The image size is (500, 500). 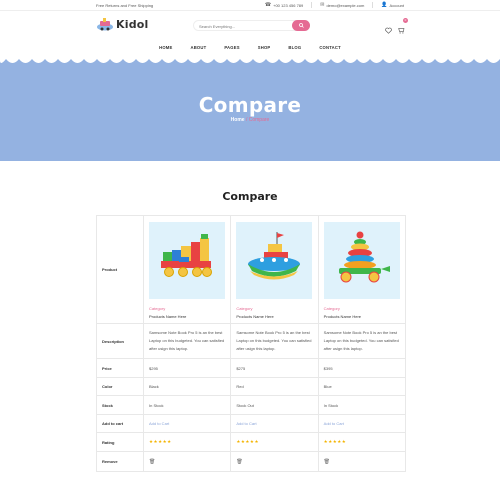 I want to click on breadcrumb-home: Home, so click(x=238, y=120).